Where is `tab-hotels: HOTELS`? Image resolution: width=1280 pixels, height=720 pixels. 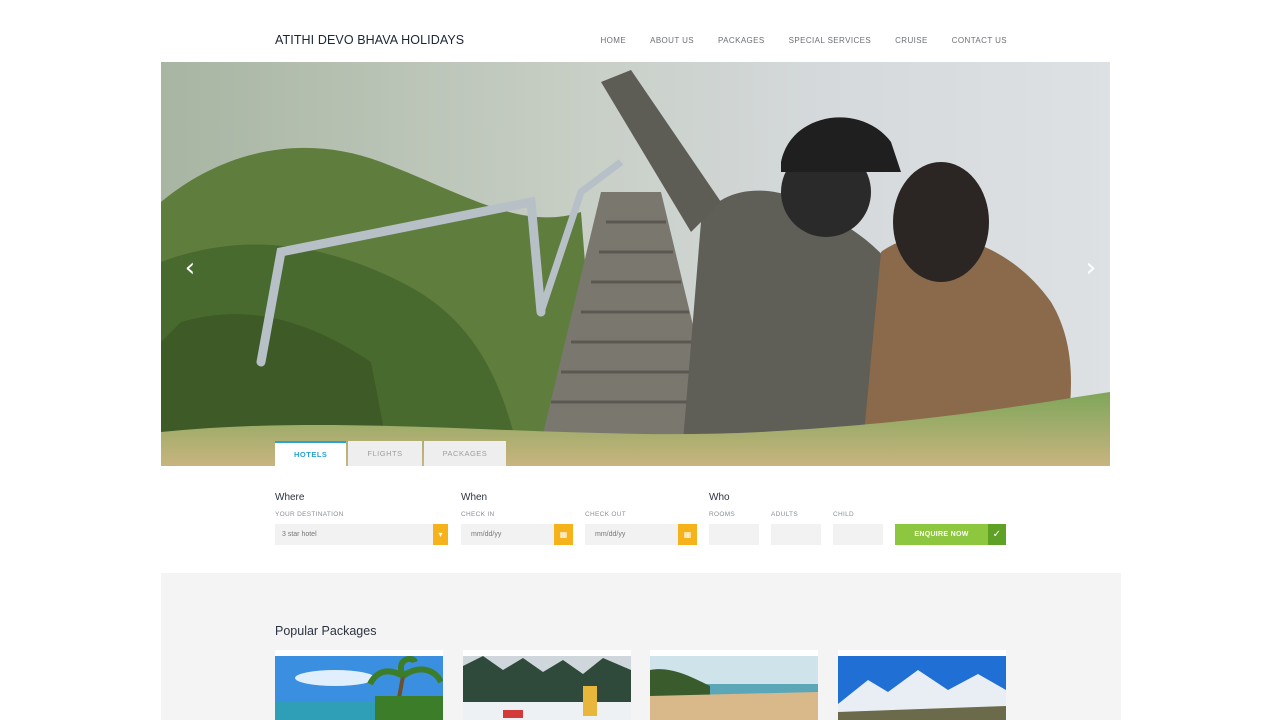 tab-hotels: HOTELS is located at coordinates (311, 453).